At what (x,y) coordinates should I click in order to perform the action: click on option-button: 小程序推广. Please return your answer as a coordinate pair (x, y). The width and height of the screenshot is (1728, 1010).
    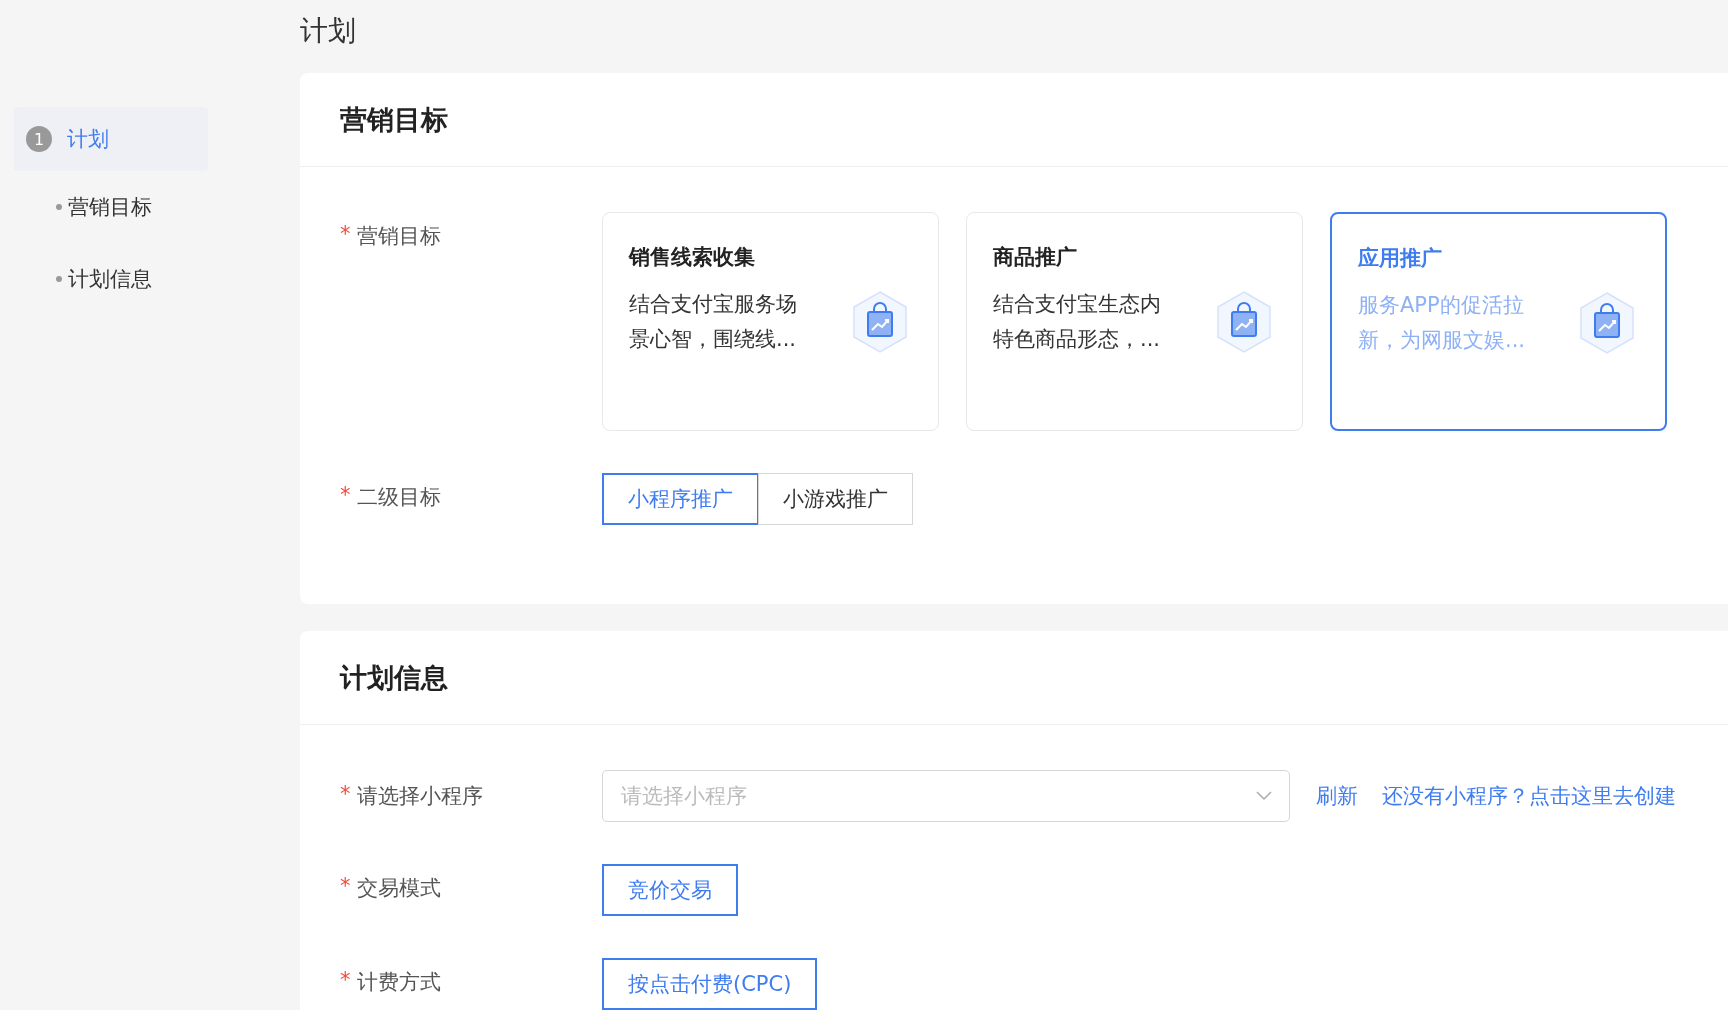
    Looking at the image, I should click on (680, 499).